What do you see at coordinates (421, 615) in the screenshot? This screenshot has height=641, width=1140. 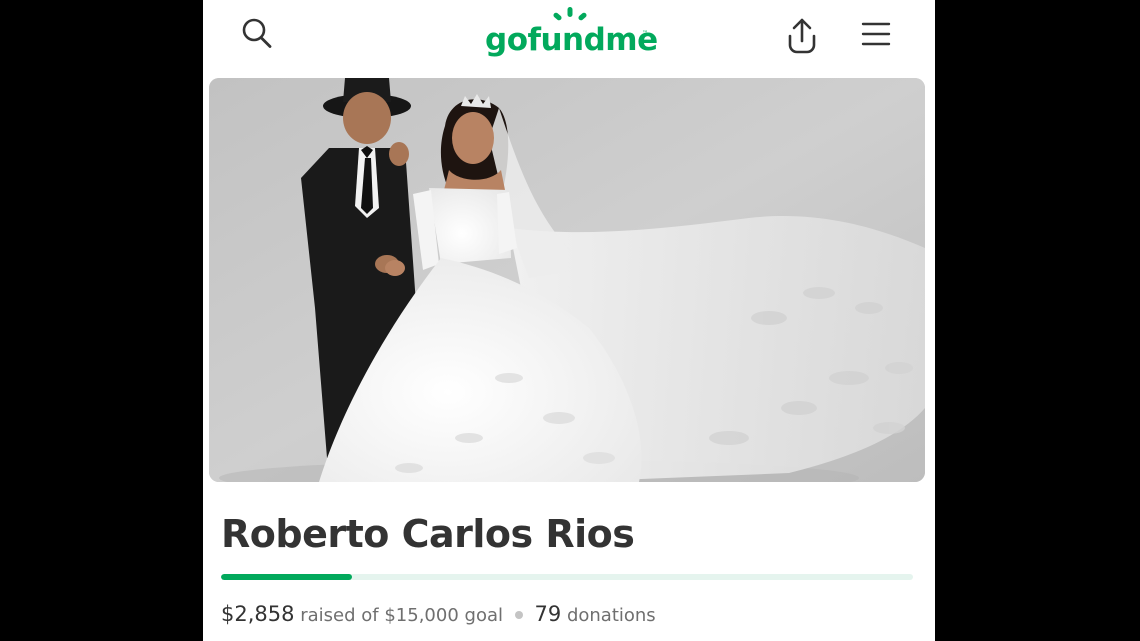 I see `goal-amount: $15,000` at bounding box center [421, 615].